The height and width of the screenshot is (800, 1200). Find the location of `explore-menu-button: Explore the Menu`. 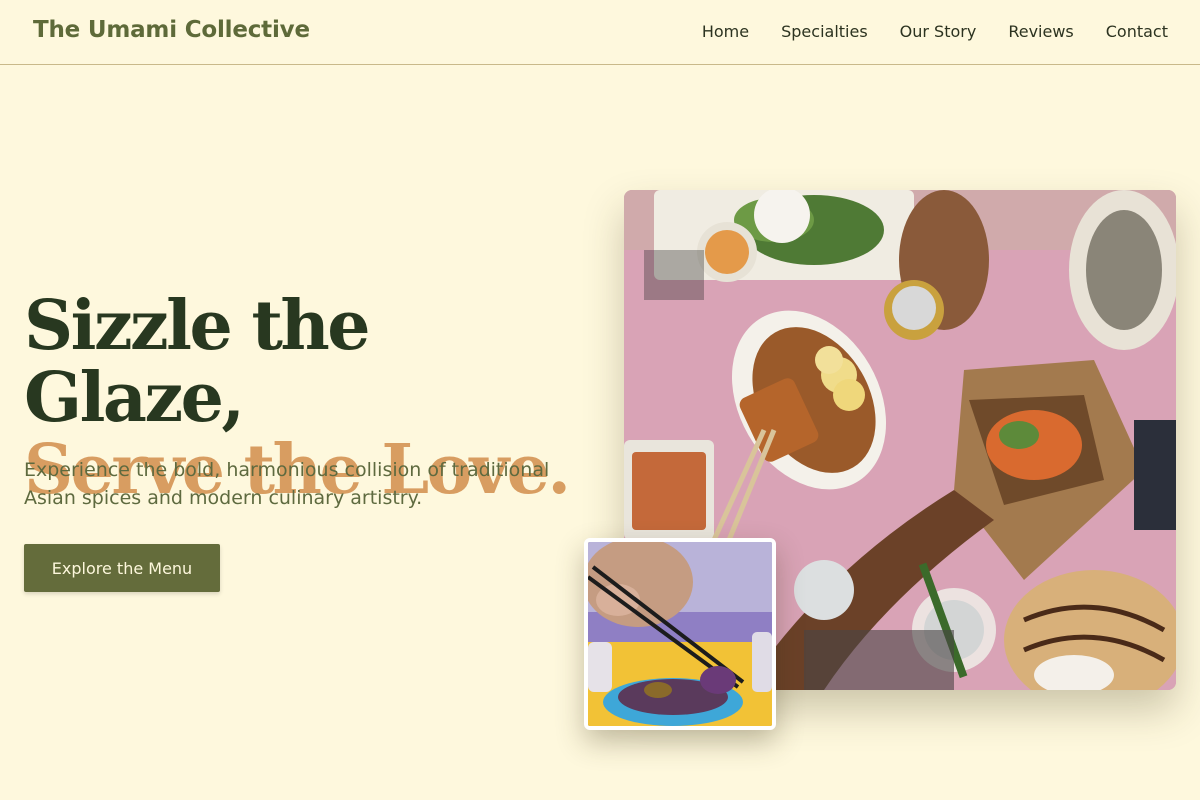

explore-menu-button: Explore the Menu is located at coordinates (122, 568).